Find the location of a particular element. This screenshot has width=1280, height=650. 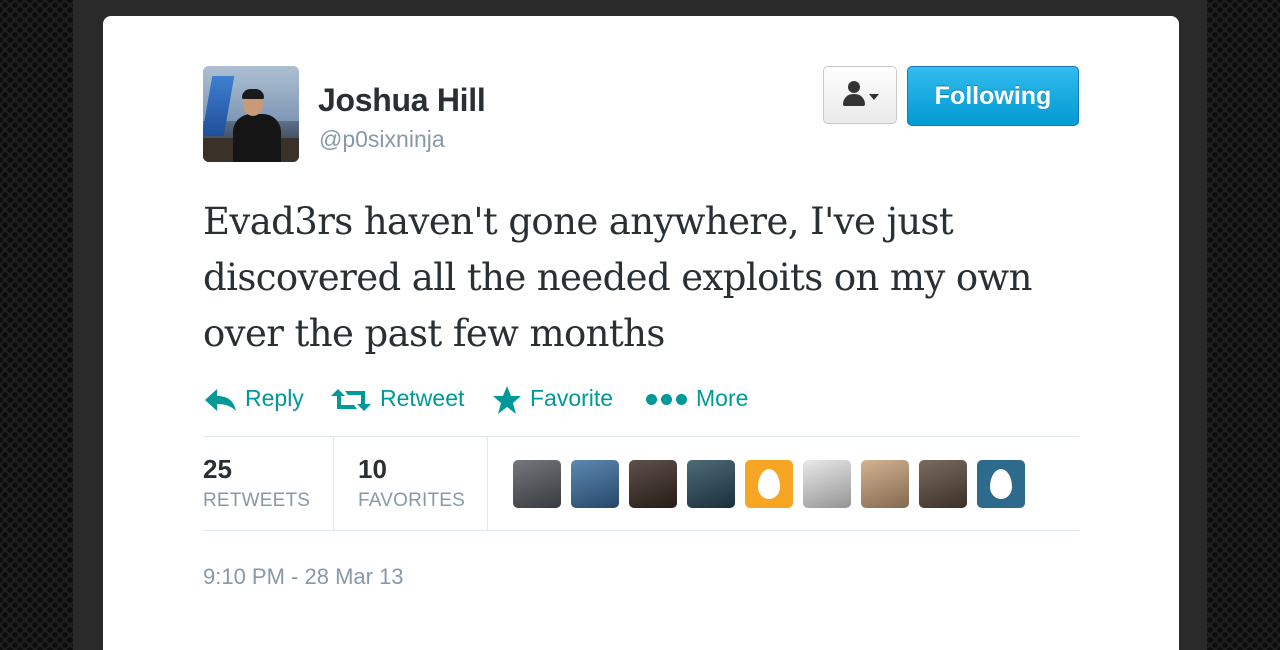

star-icon is located at coordinates (507, 400).